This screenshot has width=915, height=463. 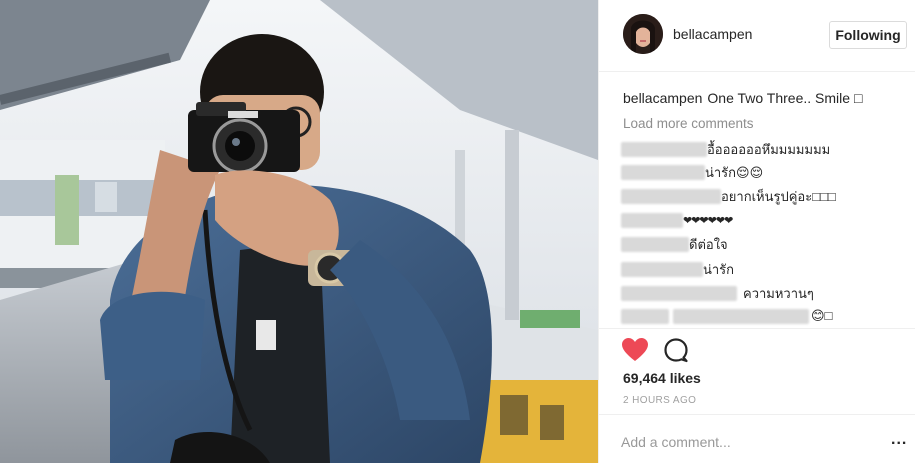 I want to click on comment-3: อยากเห็นรูปคู่อะ□□□, so click(x=728, y=196).